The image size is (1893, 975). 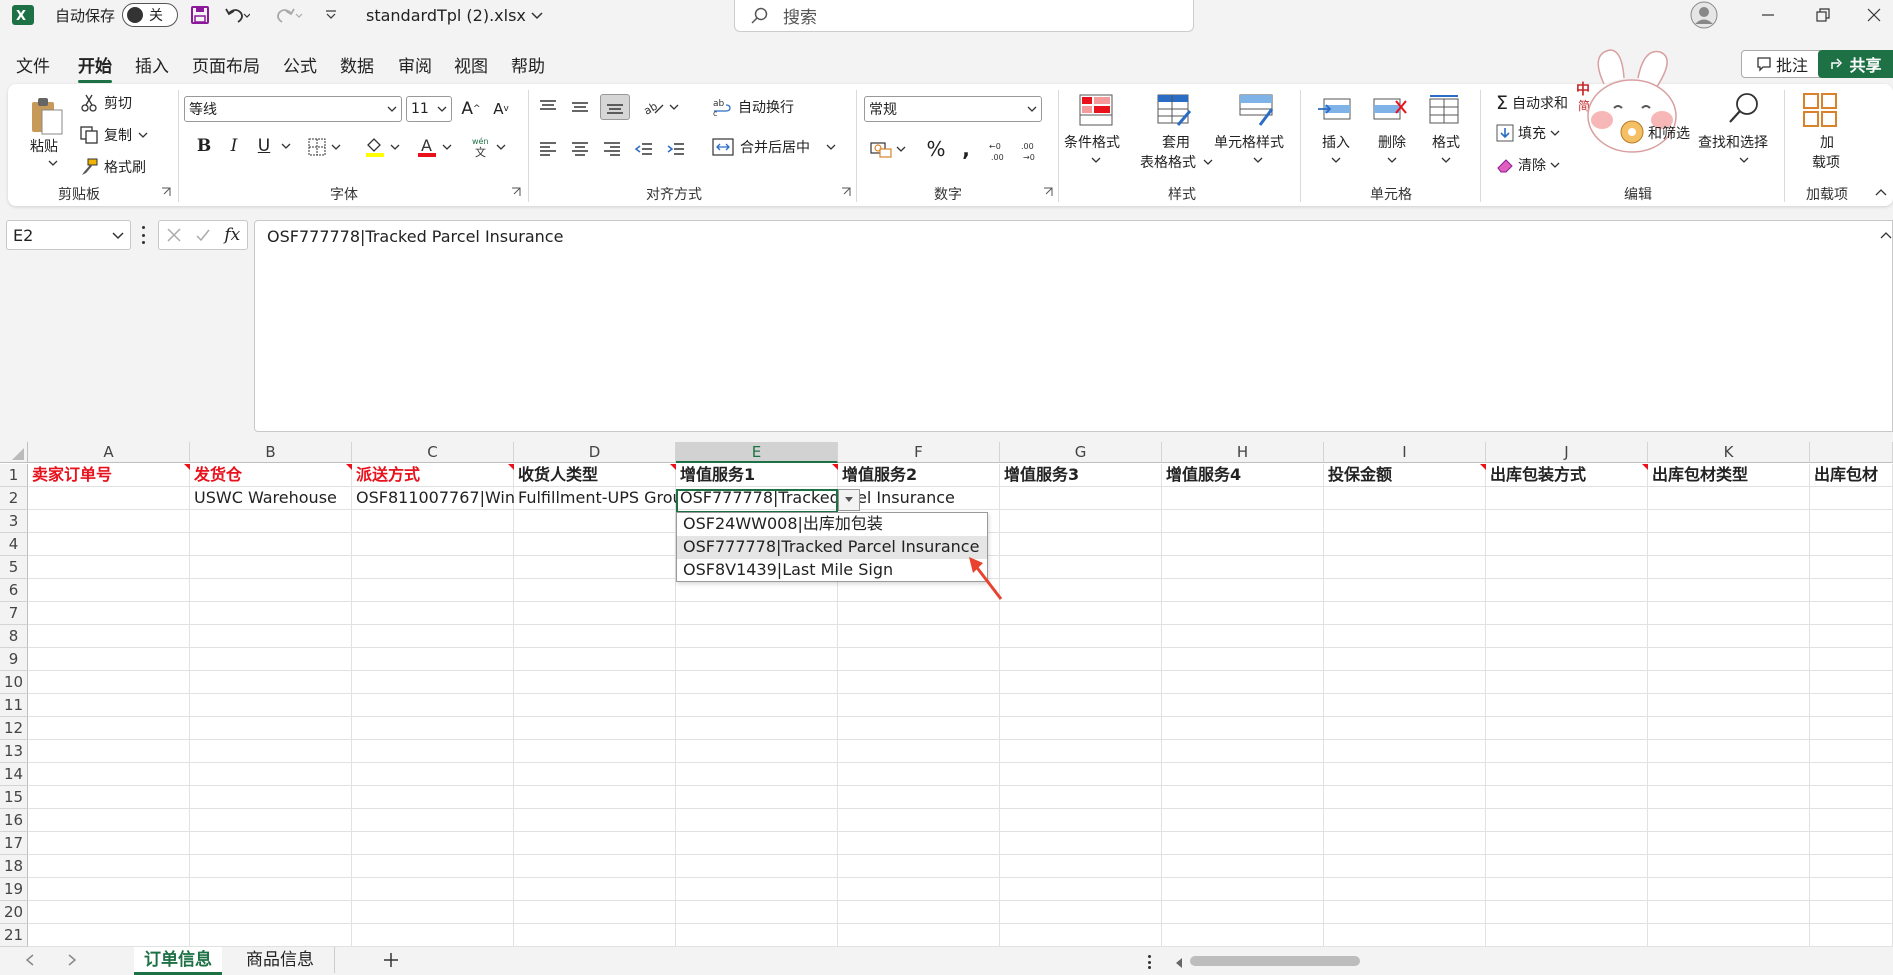 What do you see at coordinates (501, 109) in the screenshot?
I see `decrease-font-size-icon: Av` at bounding box center [501, 109].